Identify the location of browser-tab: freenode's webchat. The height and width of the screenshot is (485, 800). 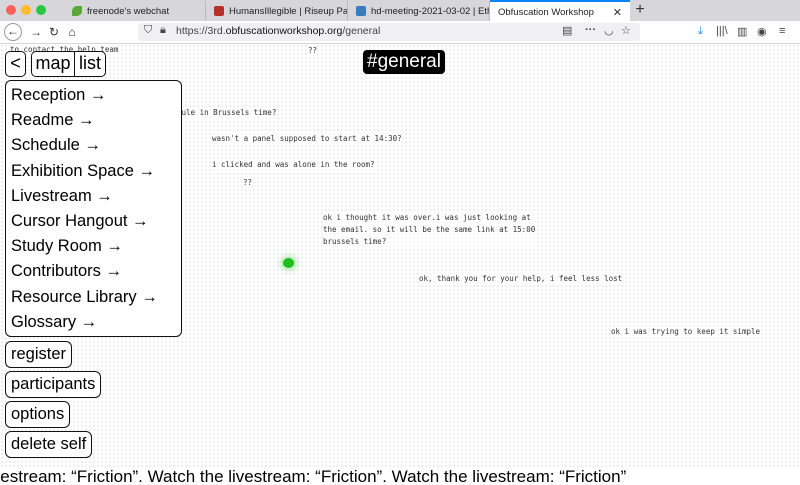
(135, 11).